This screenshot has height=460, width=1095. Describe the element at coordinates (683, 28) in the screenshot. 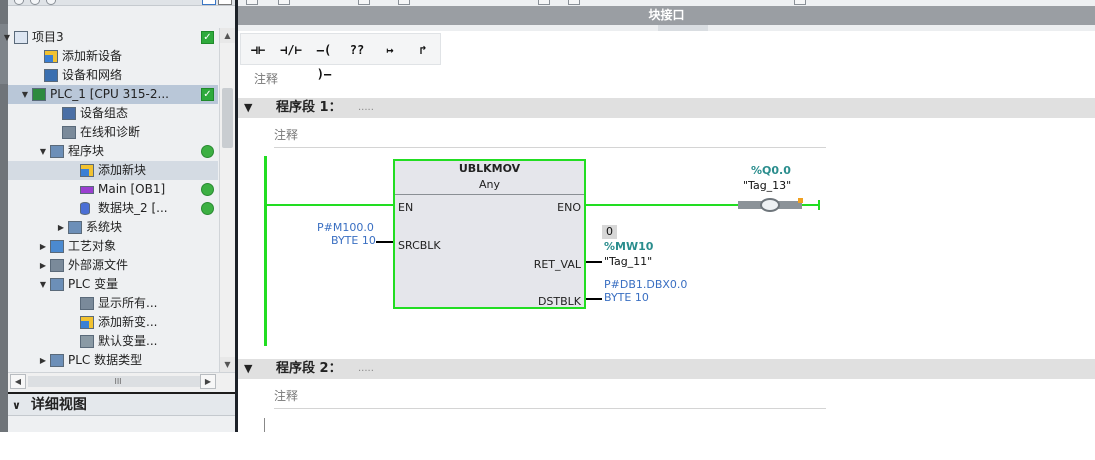

I see `splitter-grip` at that location.